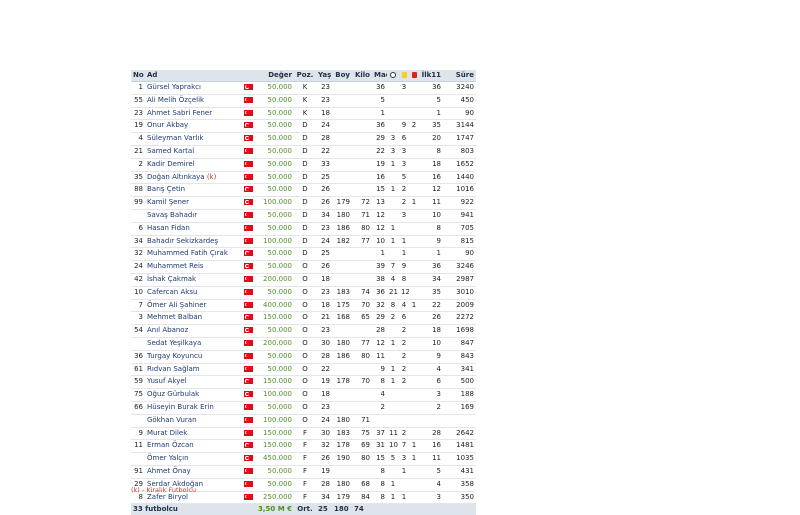 The height and width of the screenshot is (515, 800). Describe the element at coordinates (325, 406) in the screenshot. I see `age: 23` at that location.